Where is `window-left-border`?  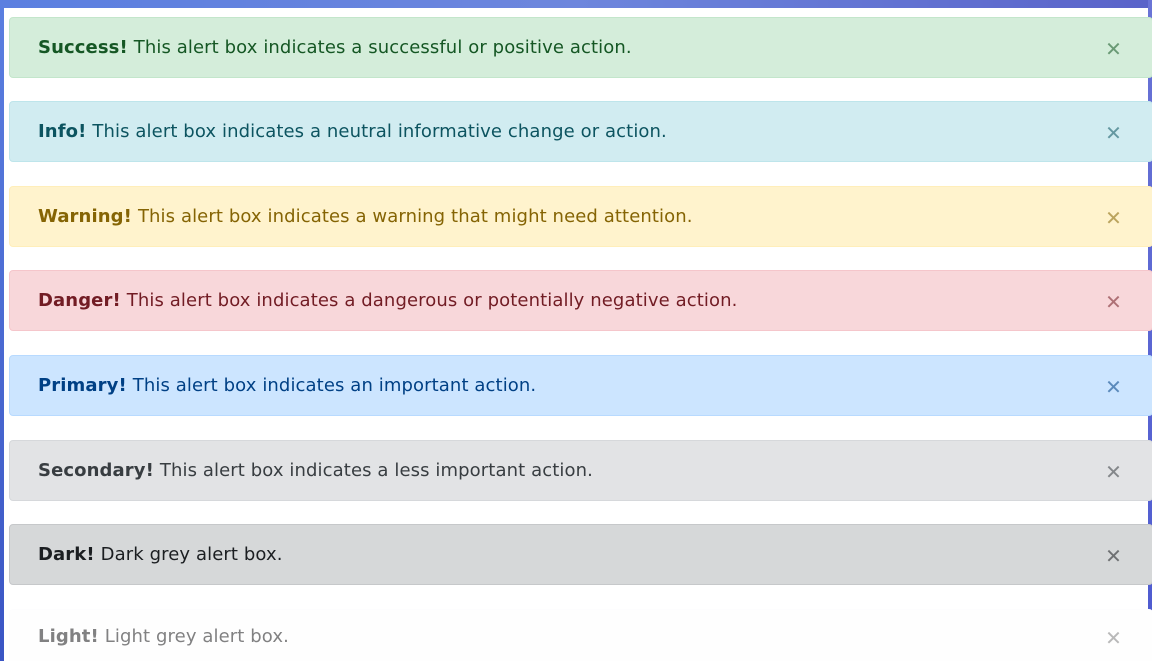
window-left-border is located at coordinates (2, 330).